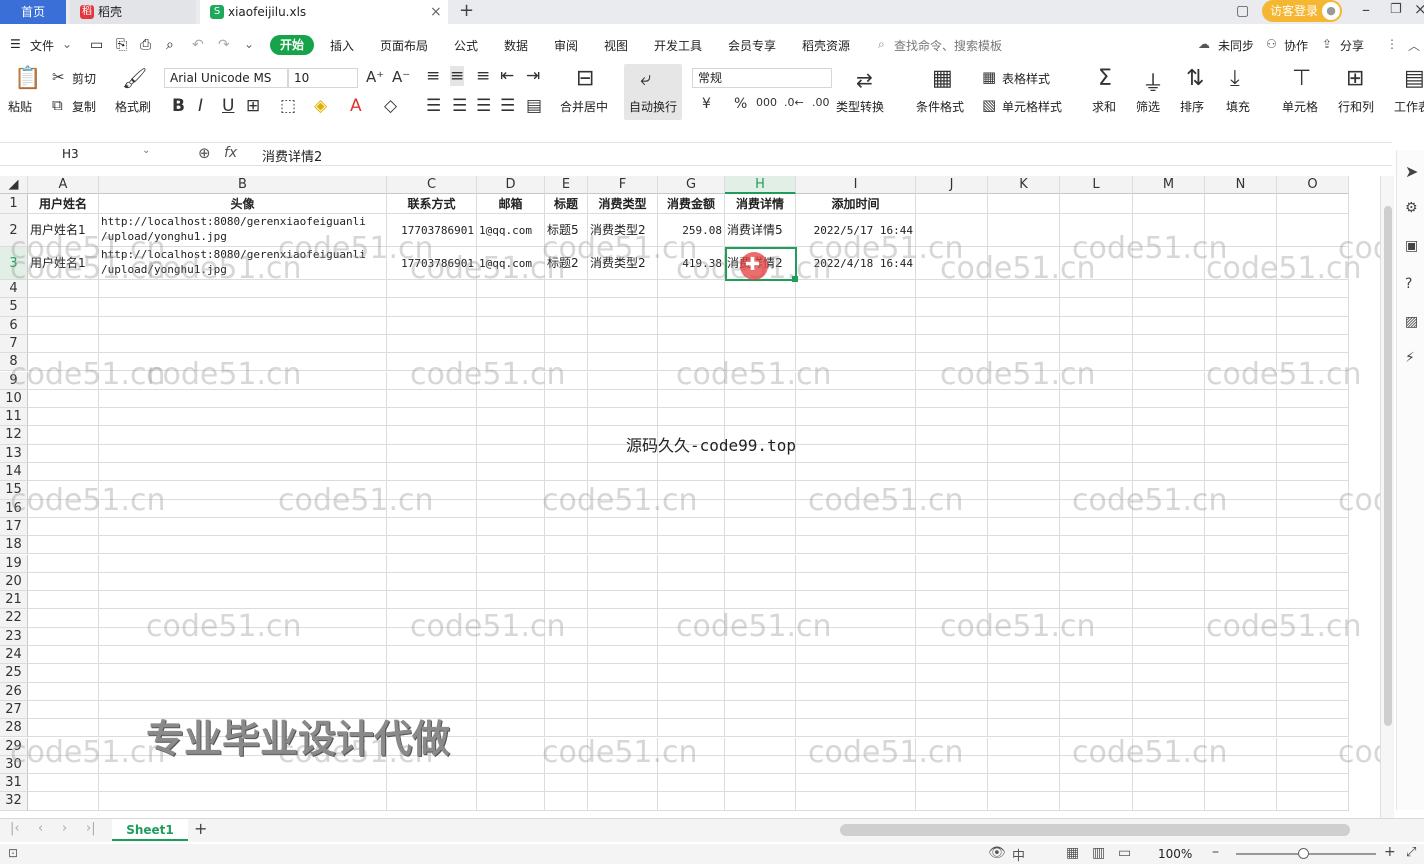 The height and width of the screenshot is (864, 1424). What do you see at coordinates (466, 45) in the screenshot?
I see `menu-formula: 公式` at bounding box center [466, 45].